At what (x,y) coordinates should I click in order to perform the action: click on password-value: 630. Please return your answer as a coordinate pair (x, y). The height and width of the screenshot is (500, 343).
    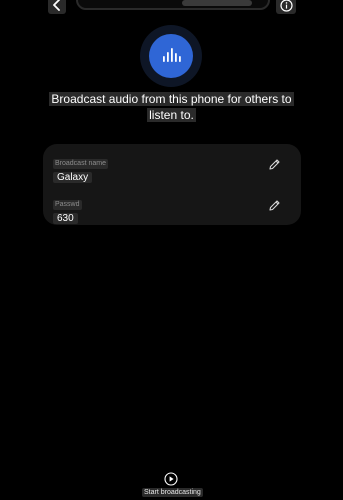
    Looking at the image, I should click on (67, 219).